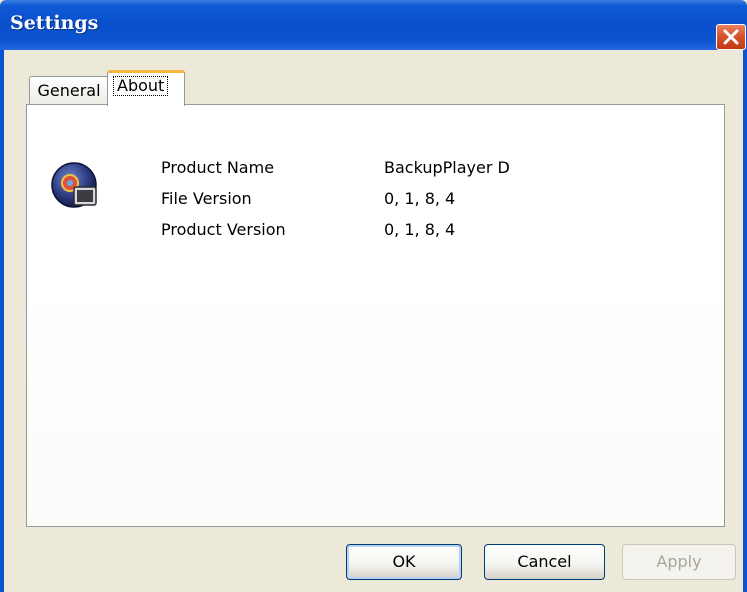 Image resolution: width=747 pixels, height=592 pixels. I want to click on product-version-value: 0, 1, 8, 4, so click(420, 229).